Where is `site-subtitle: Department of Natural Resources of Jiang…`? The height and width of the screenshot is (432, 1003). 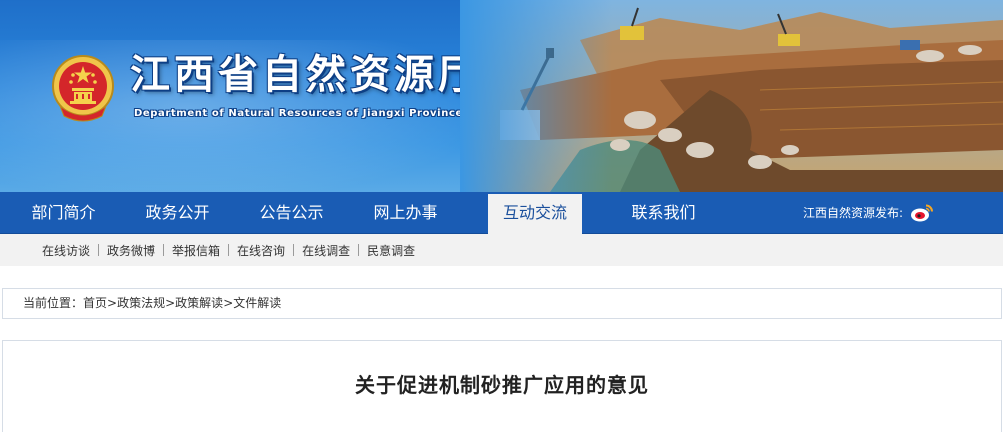
site-subtitle: Department of Natural Resources of Jiang… is located at coordinates (298, 113).